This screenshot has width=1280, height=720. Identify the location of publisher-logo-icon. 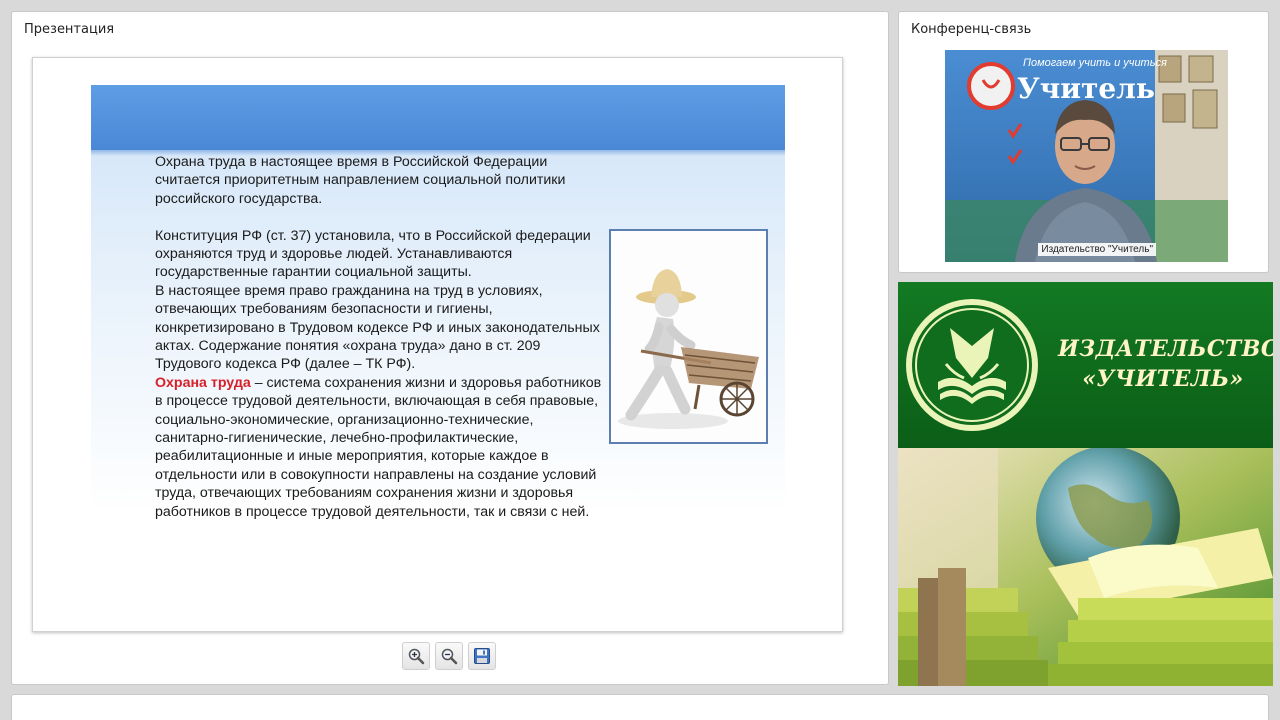
(972, 365).